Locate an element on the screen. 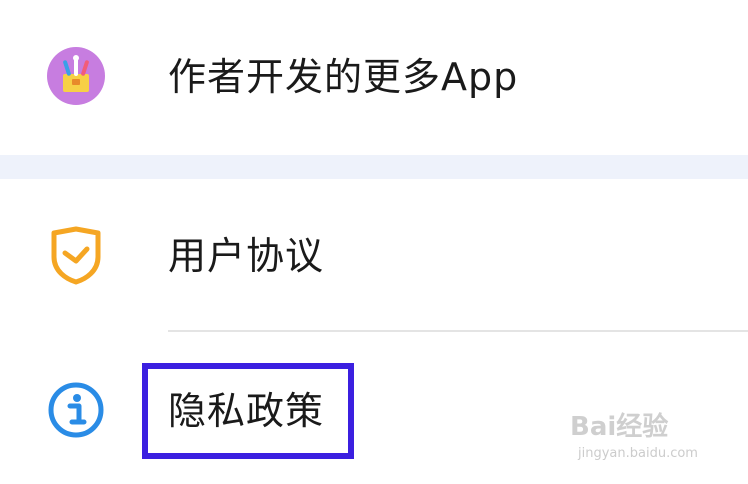  annotation-highlight-box is located at coordinates (248, 411).